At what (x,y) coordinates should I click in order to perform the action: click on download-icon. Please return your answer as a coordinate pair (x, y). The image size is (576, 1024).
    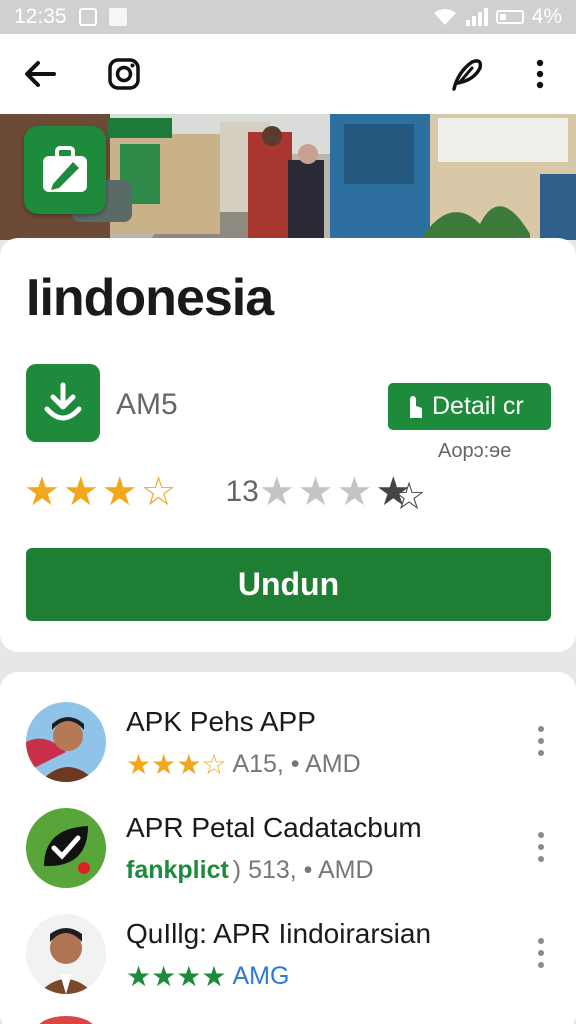
    Looking at the image, I should click on (63, 401).